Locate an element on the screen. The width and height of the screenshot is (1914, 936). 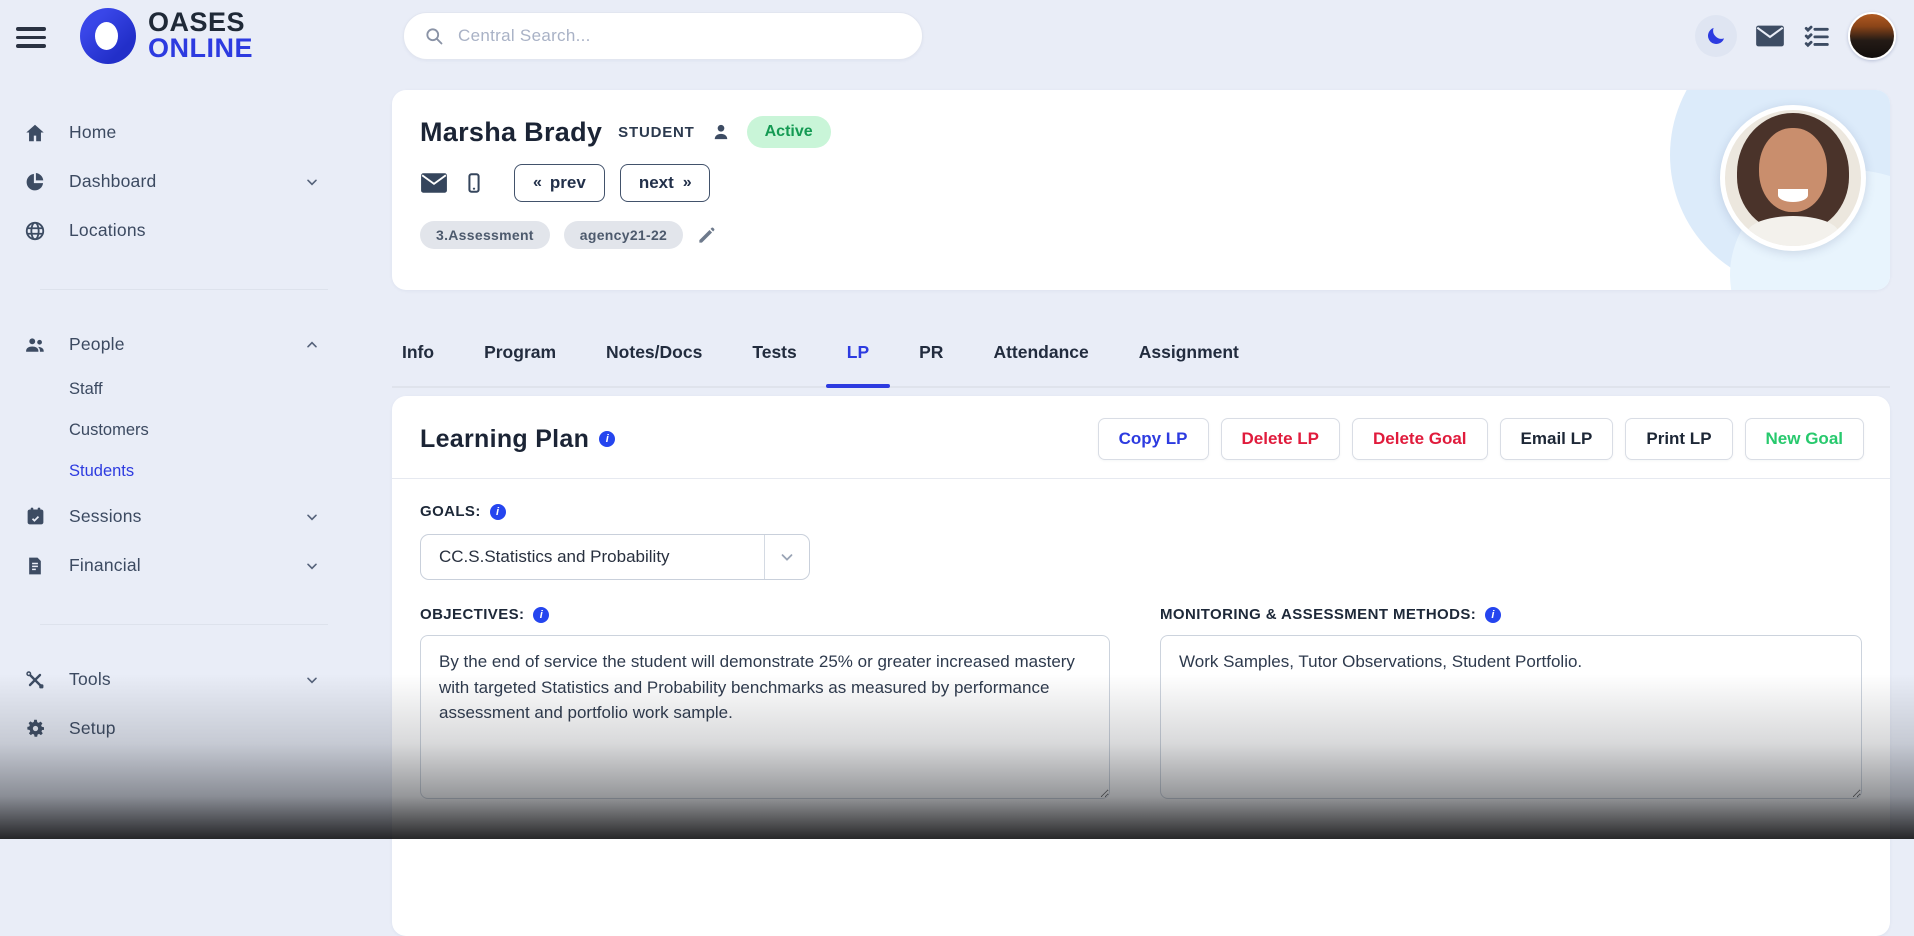
oases-logo-icon is located at coordinates (108, 36).